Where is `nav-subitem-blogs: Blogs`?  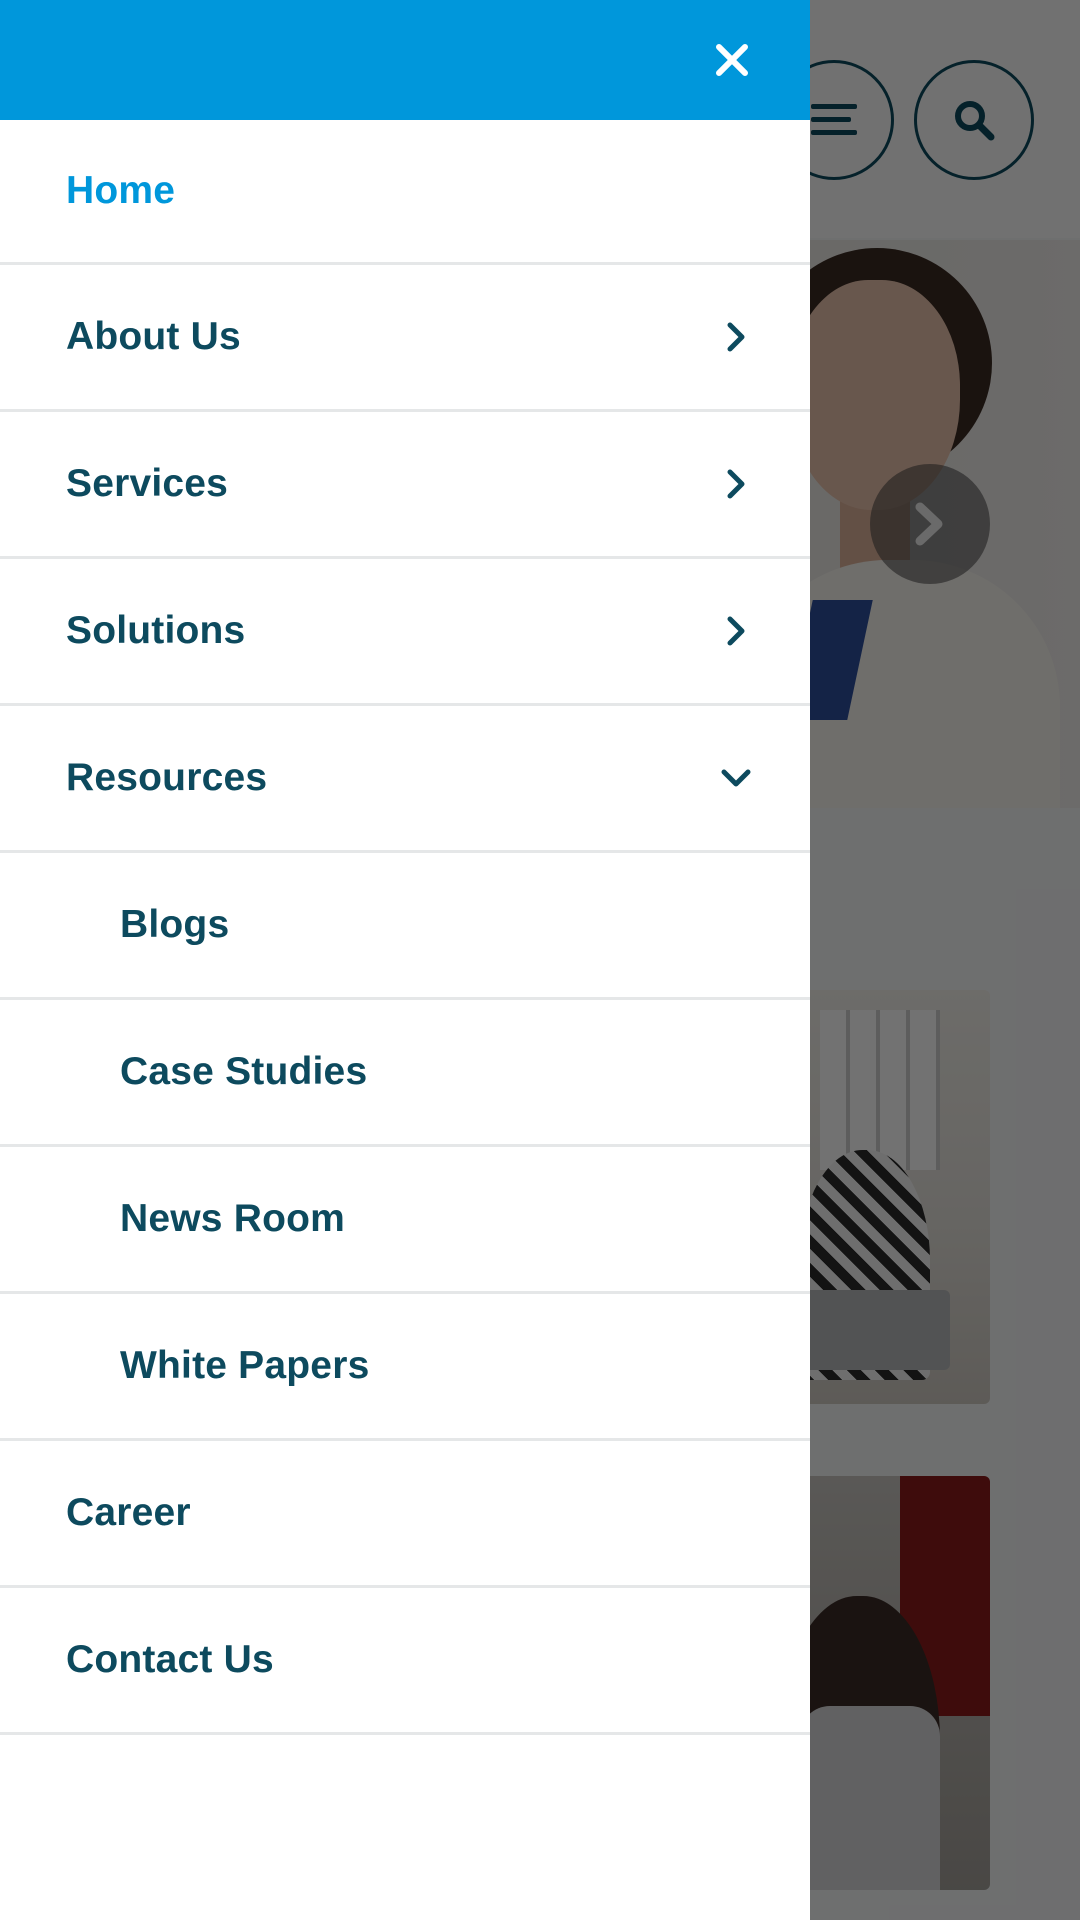
nav-subitem-blogs: Blogs is located at coordinates (405, 926).